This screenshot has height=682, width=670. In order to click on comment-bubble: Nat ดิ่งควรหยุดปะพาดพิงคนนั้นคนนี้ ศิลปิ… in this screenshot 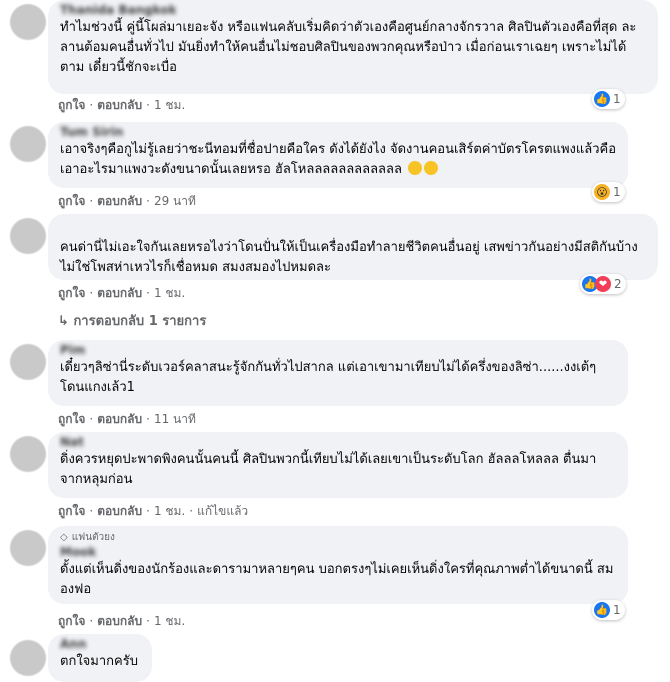, I will do `click(338, 465)`.